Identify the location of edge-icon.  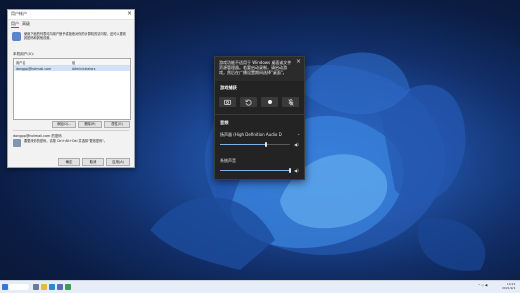
(52, 287).